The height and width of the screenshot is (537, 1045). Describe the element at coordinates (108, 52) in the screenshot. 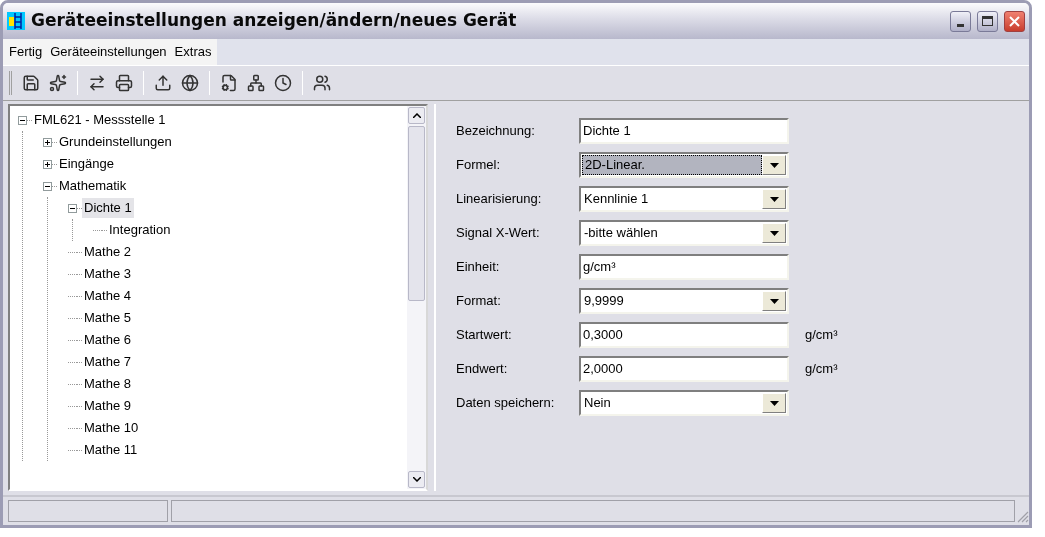

I see `menu-item: Geräteeinstellungen` at that location.